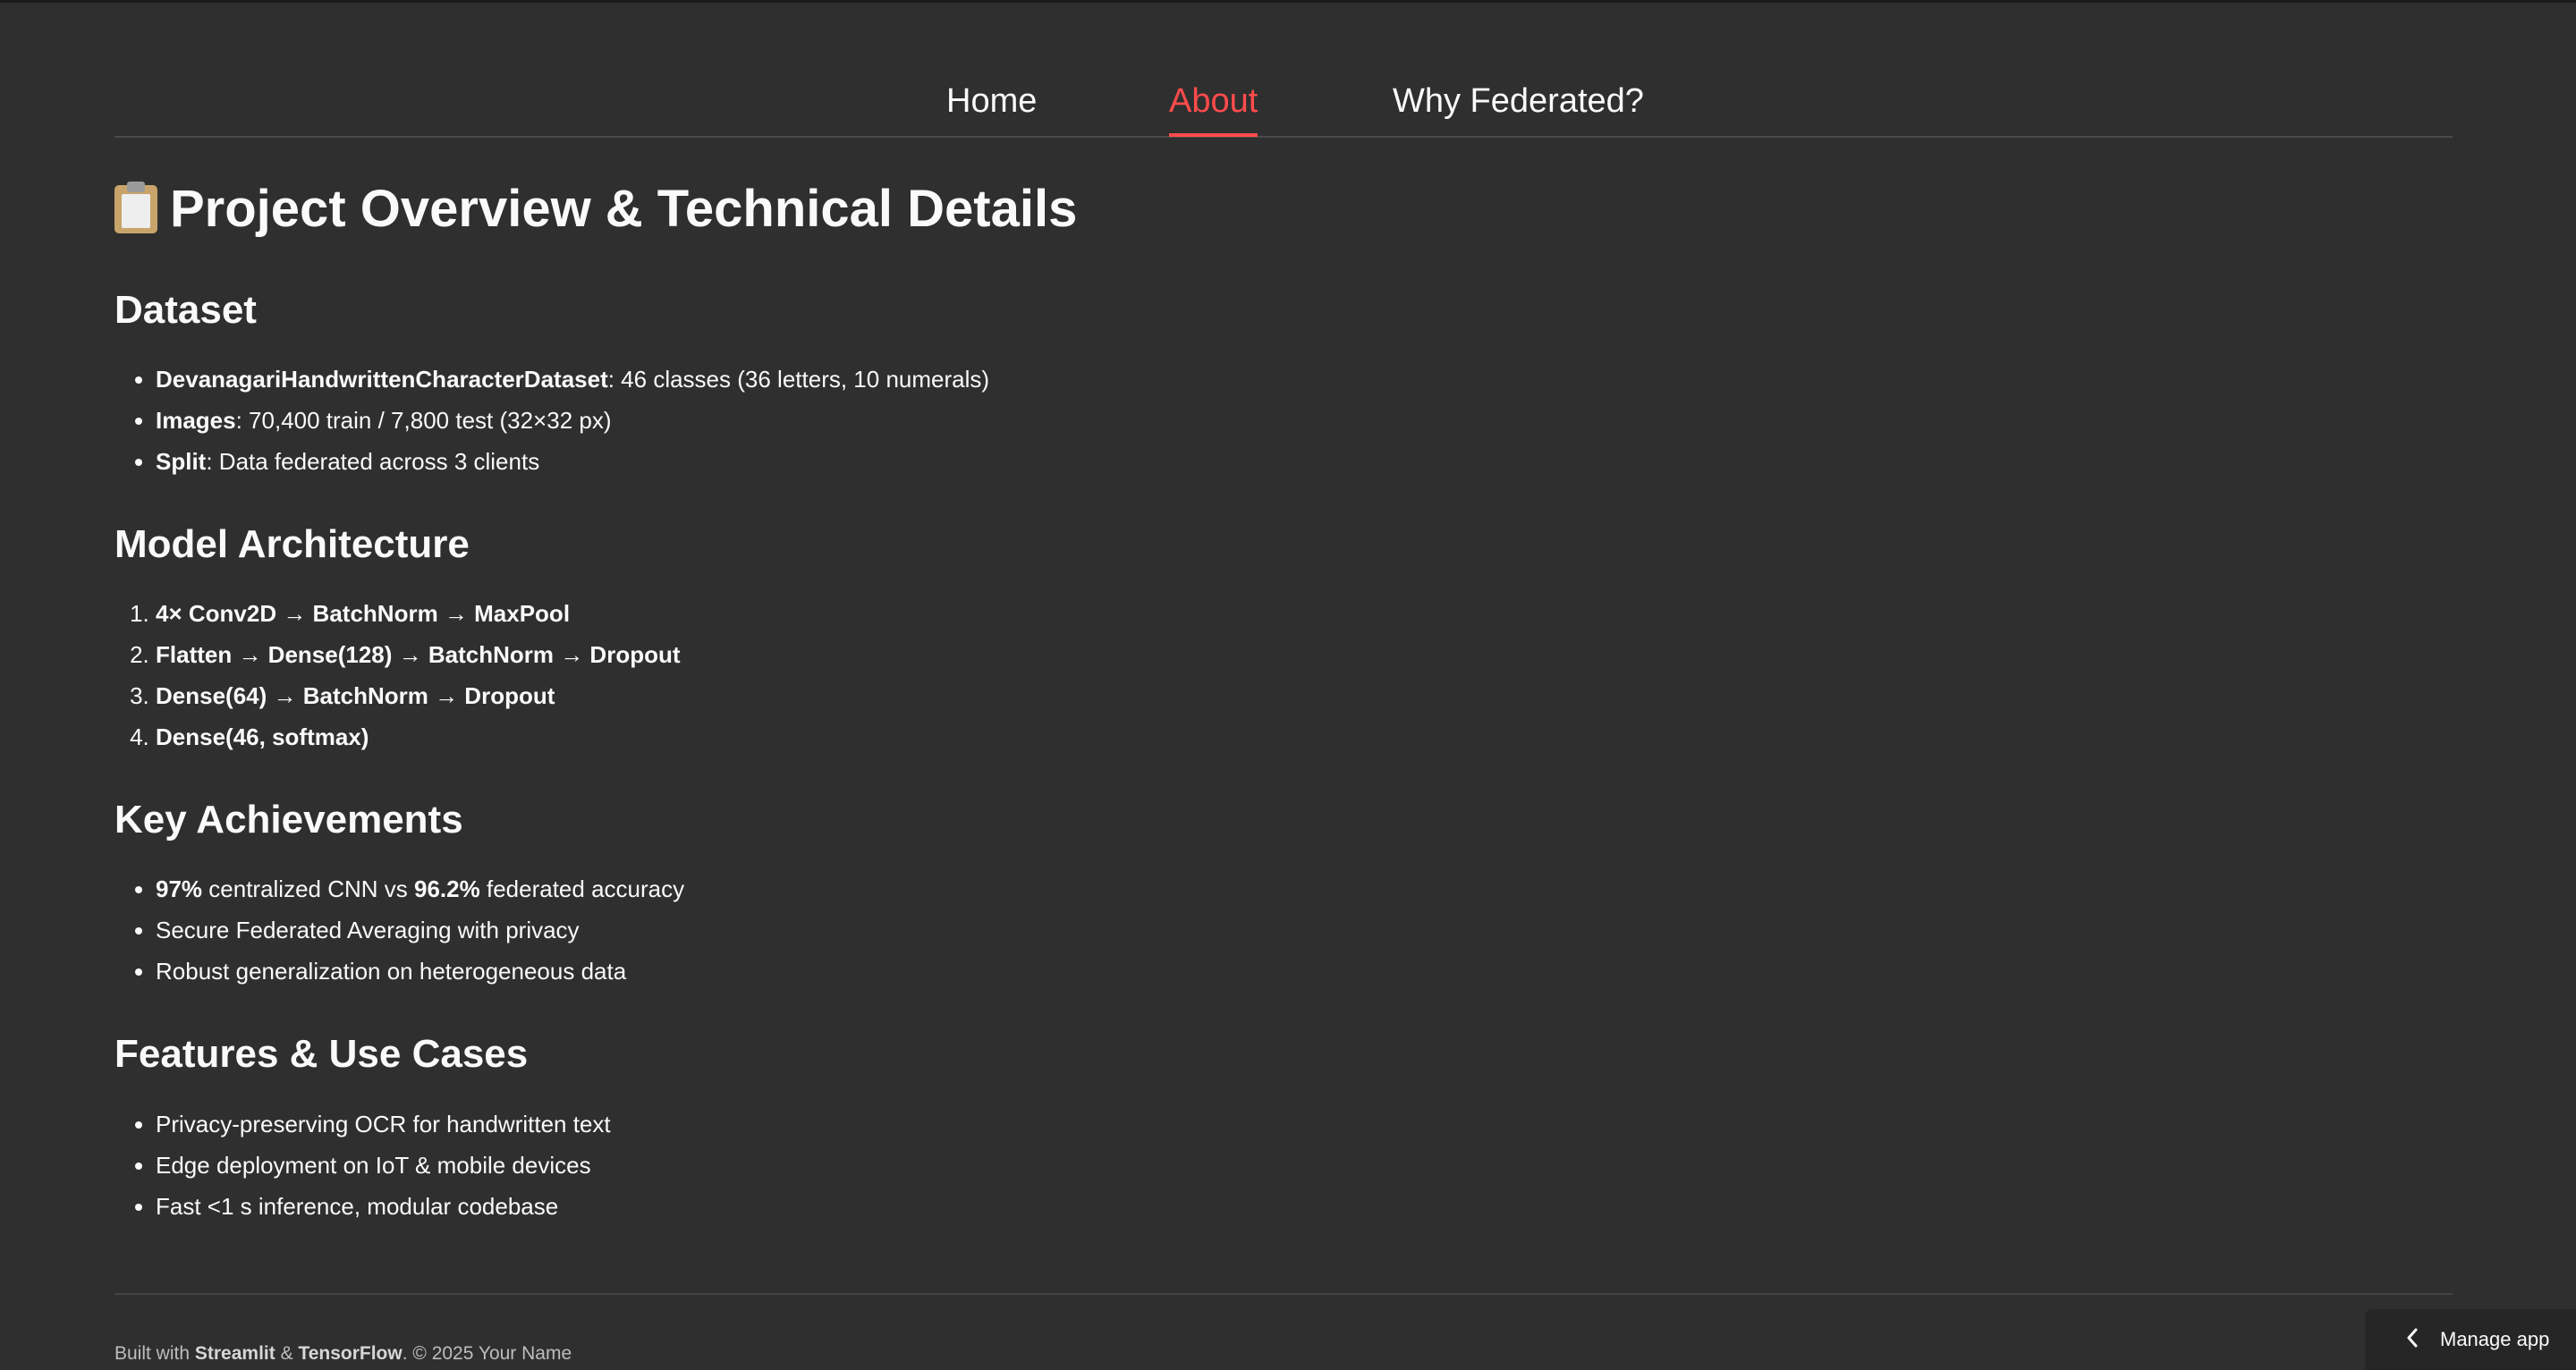 The image size is (2576, 1370). I want to click on centralized-accuracy: 97%, so click(179, 888).